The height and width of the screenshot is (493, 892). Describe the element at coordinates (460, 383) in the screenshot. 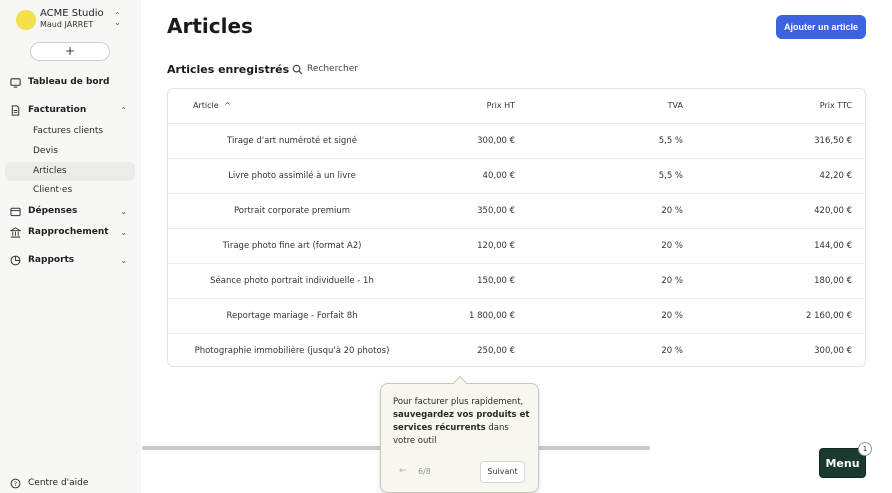

I see `tooltip-arrow` at that location.